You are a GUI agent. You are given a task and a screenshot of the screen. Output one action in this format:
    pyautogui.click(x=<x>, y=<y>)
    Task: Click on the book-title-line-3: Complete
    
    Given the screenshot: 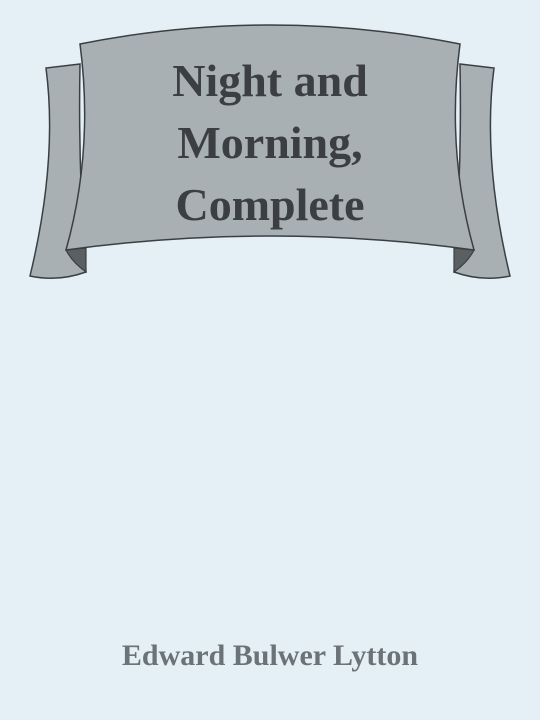 What is the action you would take?
    pyautogui.click(x=270, y=204)
    